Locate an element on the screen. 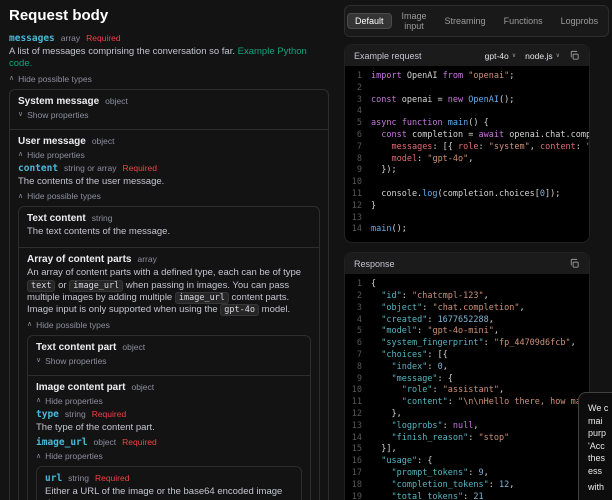 The width and height of the screenshot is (612, 500). toggle-system-message-show-properties: ∨ Show properties is located at coordinates (169, 115).